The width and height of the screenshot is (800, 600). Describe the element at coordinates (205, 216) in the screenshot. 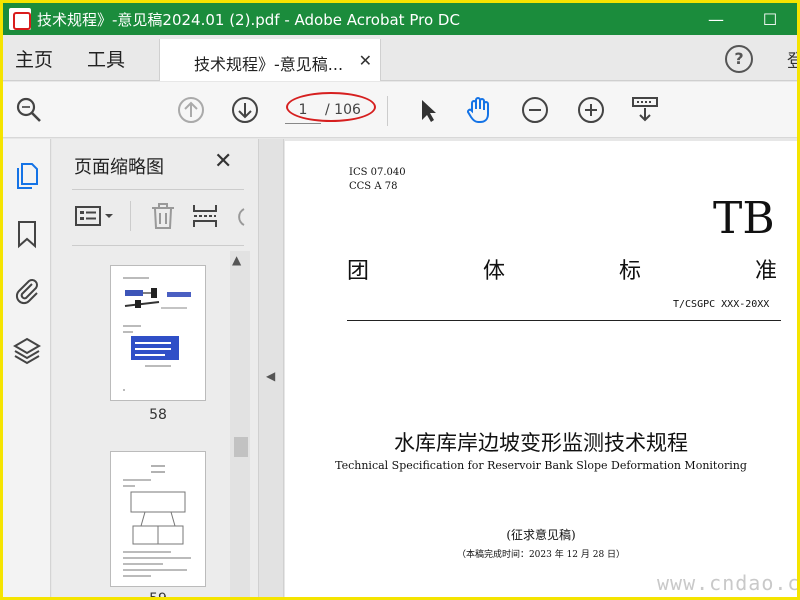

I see `insert-page-icon` at that location.